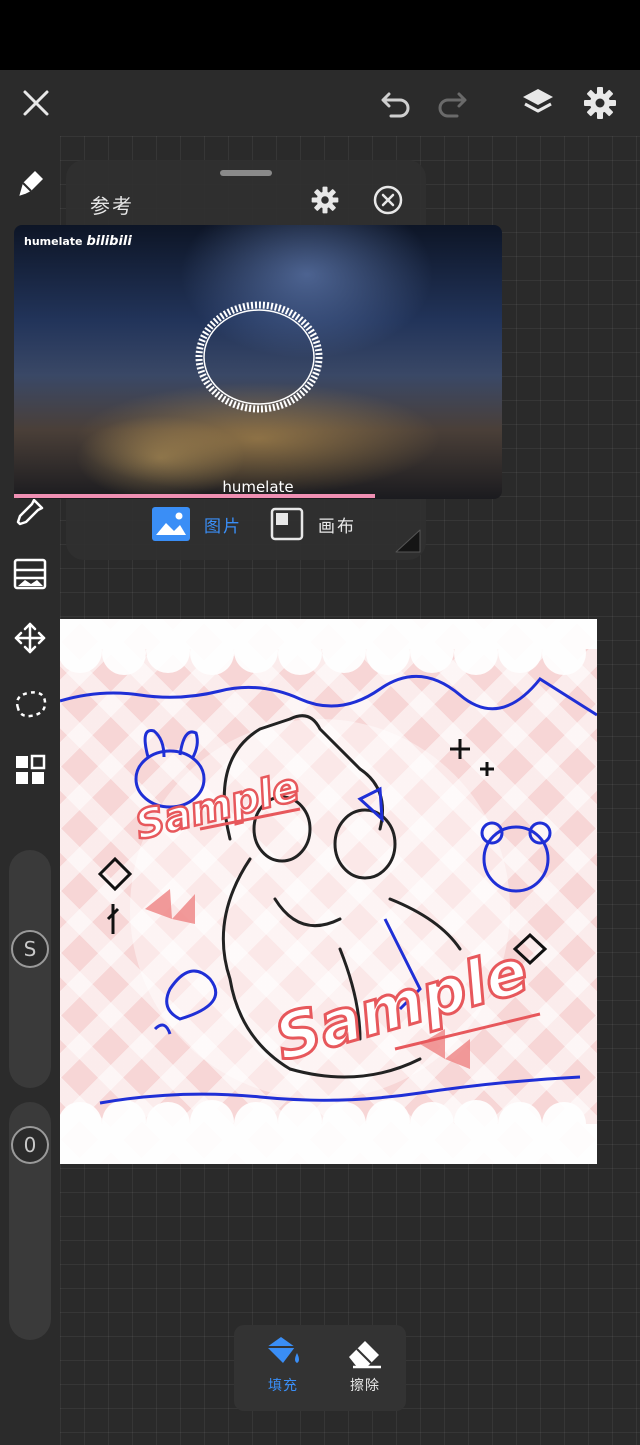 This screenshot has width=640, height=1445. What do you see at coordinates (30, 512) in the screenshot?
I see `eyedropper-icon` at bounding box center [30, 512].